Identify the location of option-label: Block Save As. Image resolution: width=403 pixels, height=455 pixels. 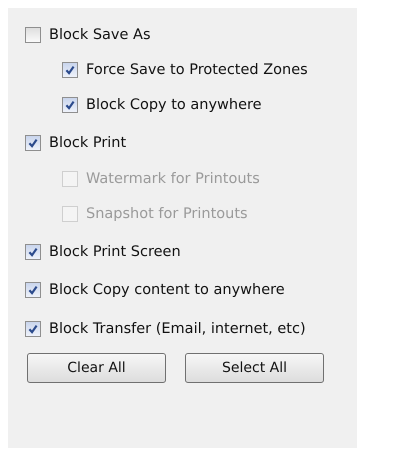
(99, 34).